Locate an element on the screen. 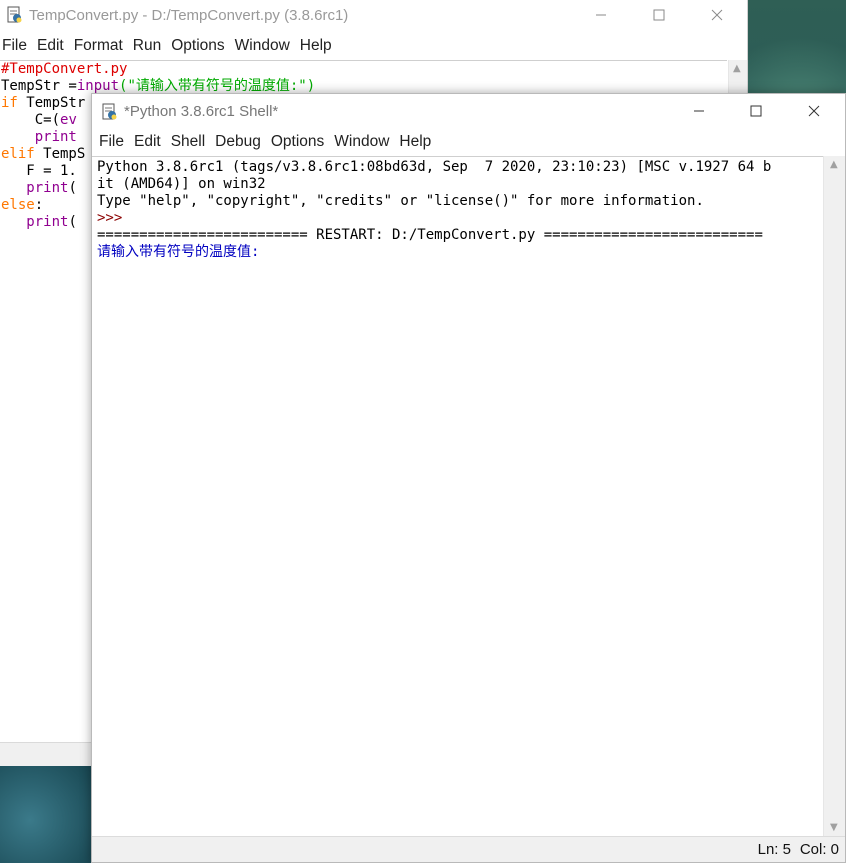 This screenshot has height=863, width=846. shell-line: 请输入带有符号的温度值: is located at coordinates (178, 252).